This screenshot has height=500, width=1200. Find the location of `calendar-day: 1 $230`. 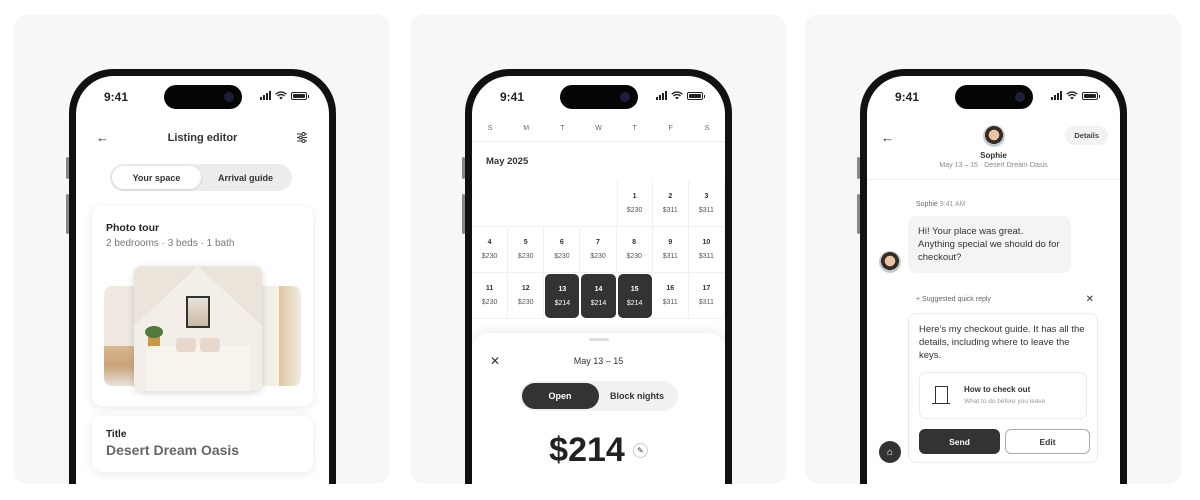

calendar-day: 1 $230 is located at coordinates (634, 204).